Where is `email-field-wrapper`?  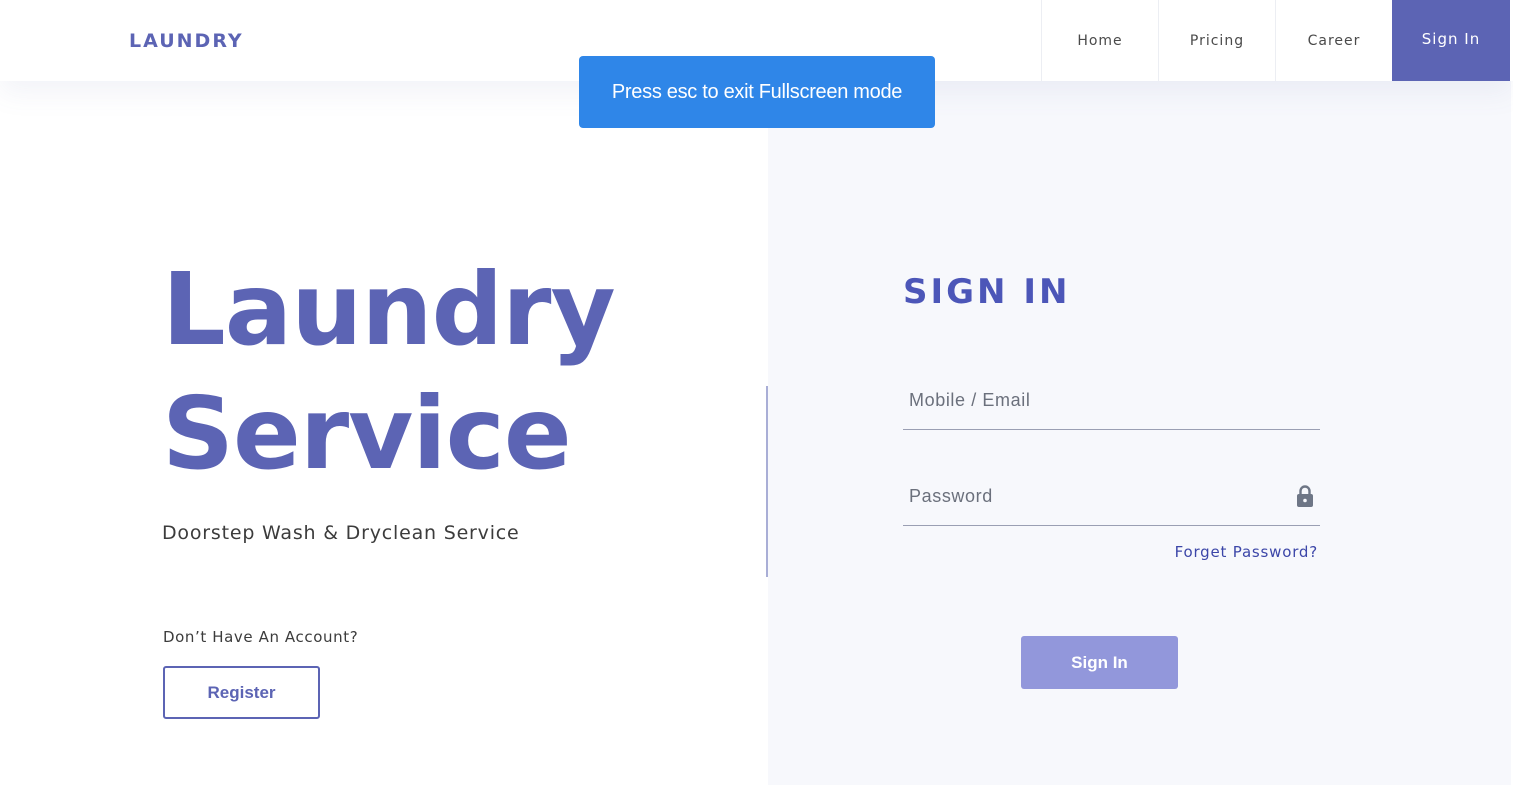
email-field-wrapper is located at coordinates (1111, 401).